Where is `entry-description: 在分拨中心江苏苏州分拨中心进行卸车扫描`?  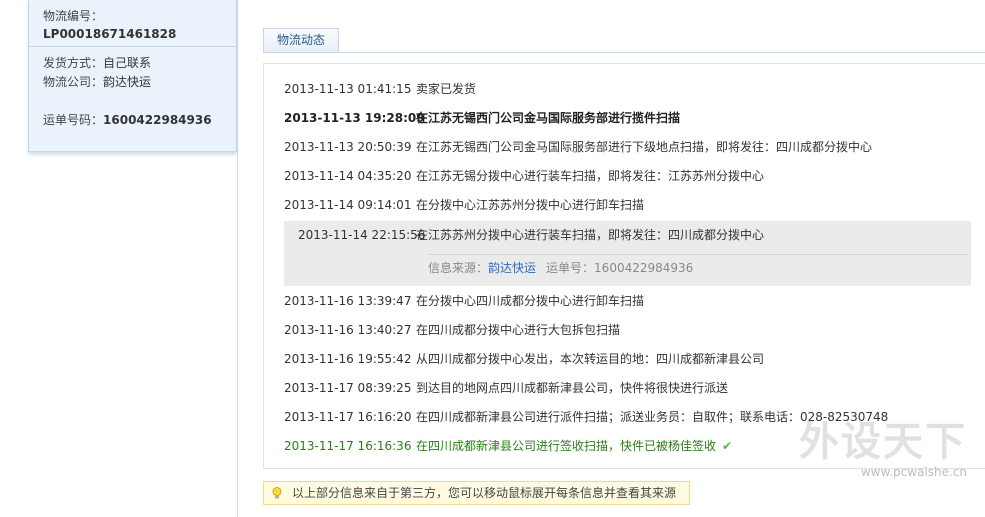
entry-description: 在分拨中心江苏苏州分拨中心进行卸车扫描 is located at coordinates (530, 205).